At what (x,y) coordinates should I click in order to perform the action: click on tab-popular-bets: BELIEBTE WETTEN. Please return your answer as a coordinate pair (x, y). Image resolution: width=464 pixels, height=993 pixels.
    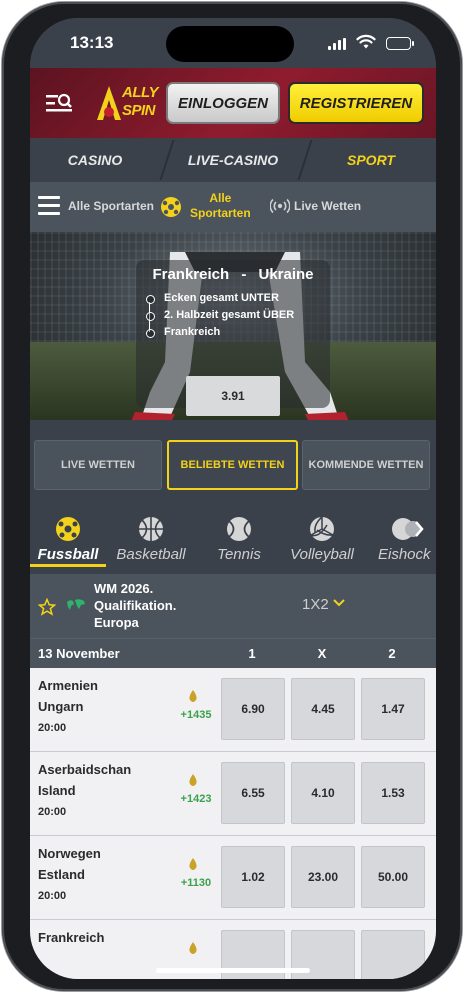
    Looking at the image, I should click on (232, 465).